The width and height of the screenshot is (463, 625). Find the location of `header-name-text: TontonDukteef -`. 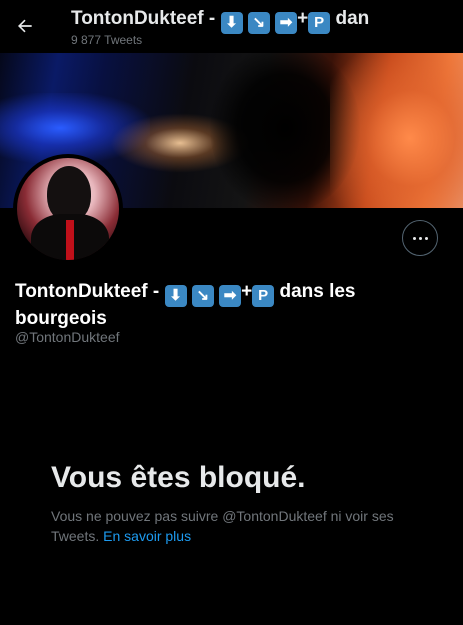

header-name-text: TontonDukteef - is located at coordinates (146, 18).